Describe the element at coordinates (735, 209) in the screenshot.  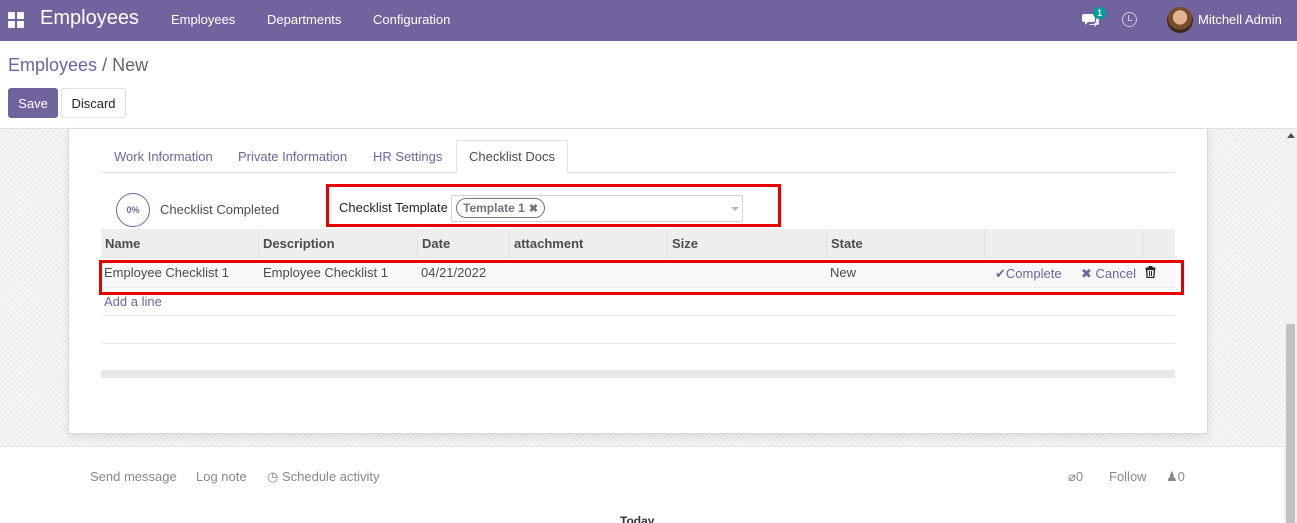
I see `dropdown-caret-icon` at that location.